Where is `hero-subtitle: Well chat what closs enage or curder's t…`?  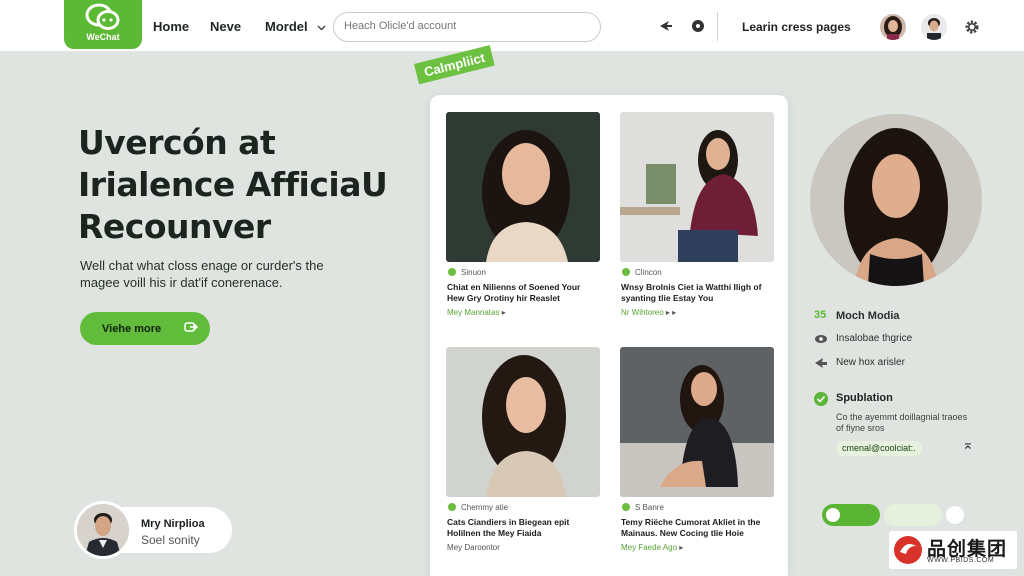
hero-subtitle: Well chat what closs enage or curder's t… is located at coordinates (215, 274).